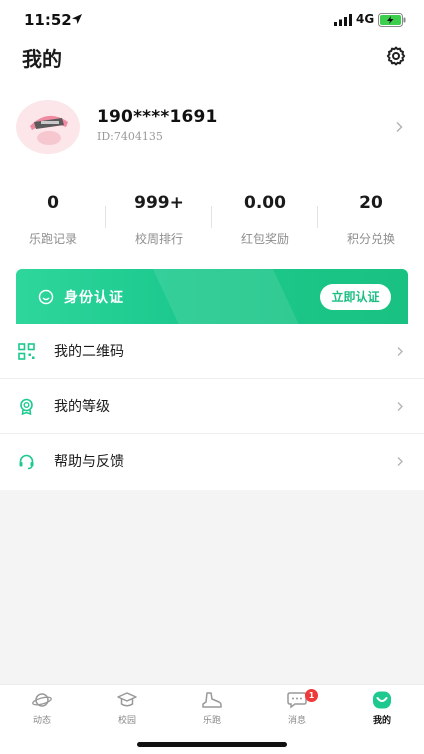 Image resolution: width=424 pixels, height=754 pixels. Describe the element at coordinates (382, 700) in the screenshot. I see `smile-face-icon` at that location.